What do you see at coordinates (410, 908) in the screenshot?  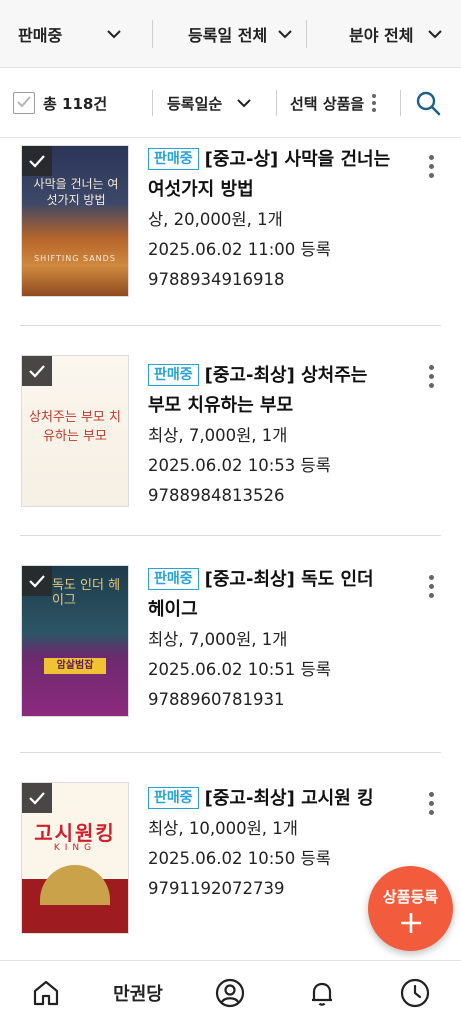 I see `register-product-button: 상품등록` at bounding box center [410, 908].